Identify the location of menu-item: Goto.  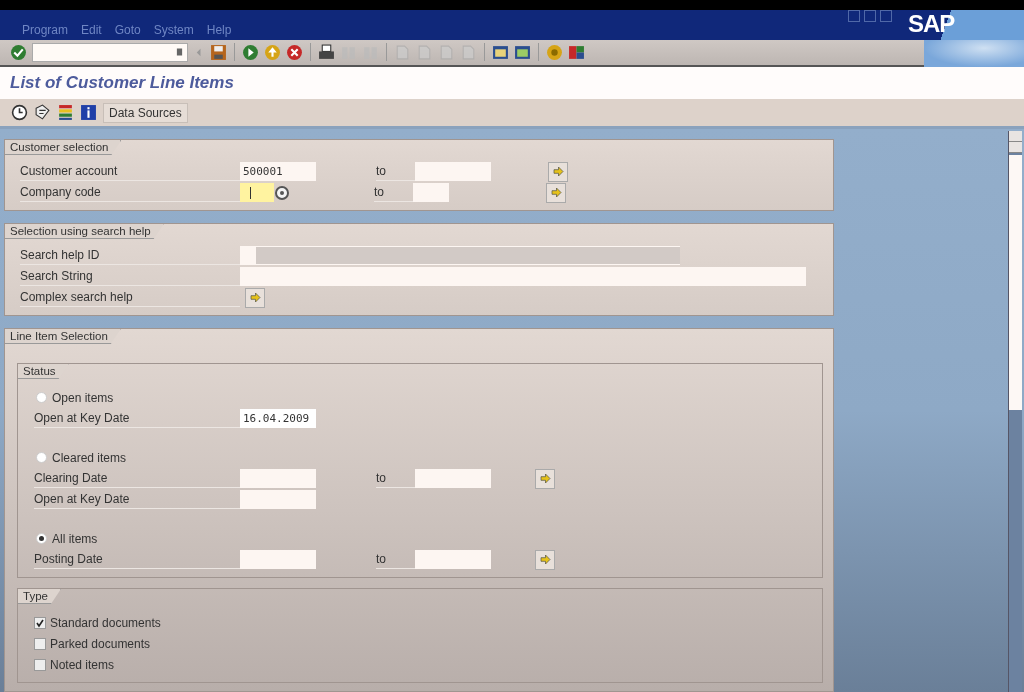
(127, 29).